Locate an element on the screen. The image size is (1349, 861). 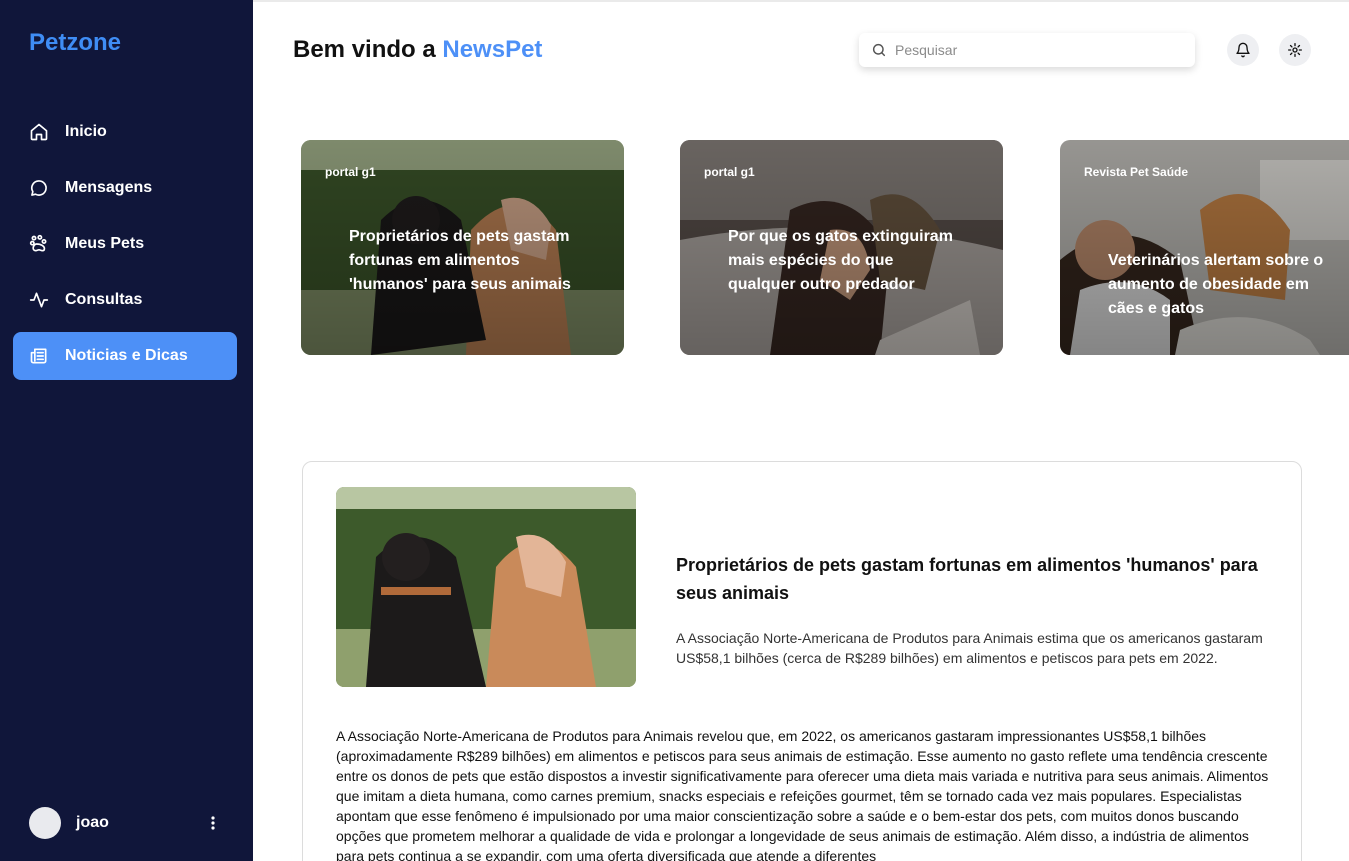
sidebar-item-label: Mensagens is located at coordinates (109, 187).